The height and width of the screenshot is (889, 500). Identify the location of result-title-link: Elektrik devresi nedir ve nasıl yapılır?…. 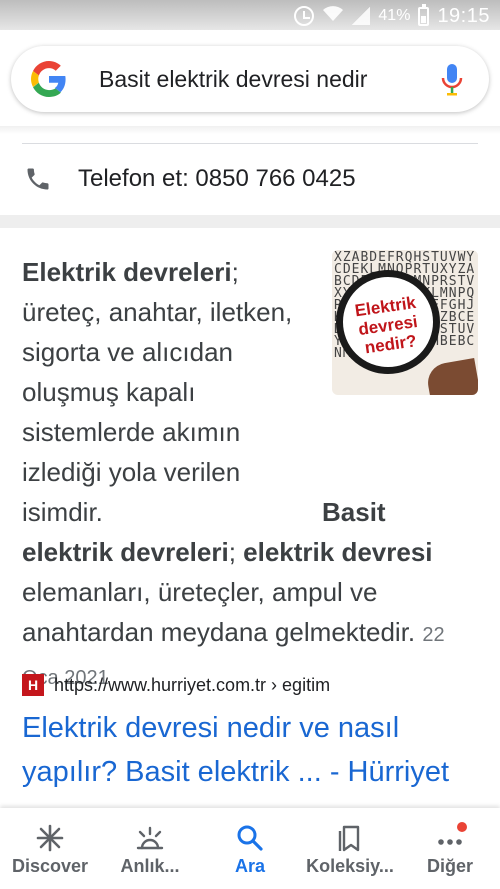
(252, 750).